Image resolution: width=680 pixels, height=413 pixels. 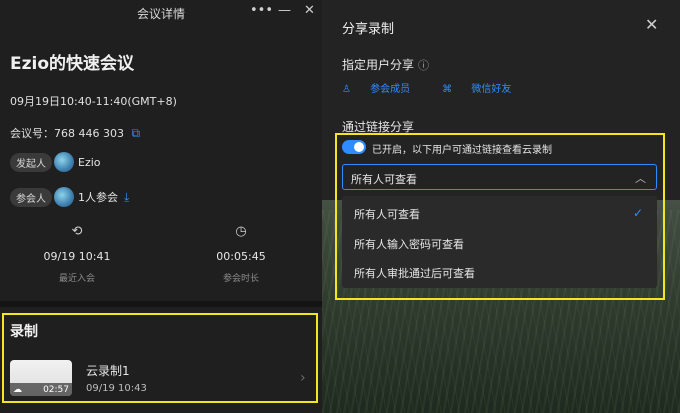 I want to click on clock-icon: ◷, so click(x=241, y=231).